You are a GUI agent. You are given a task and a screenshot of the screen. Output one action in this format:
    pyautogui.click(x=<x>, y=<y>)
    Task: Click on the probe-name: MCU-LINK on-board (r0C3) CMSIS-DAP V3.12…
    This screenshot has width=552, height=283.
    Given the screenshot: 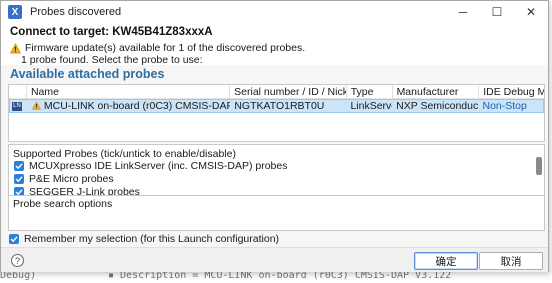 What is the action you would take?
    pyautogui.click(x=137, y=106)
    